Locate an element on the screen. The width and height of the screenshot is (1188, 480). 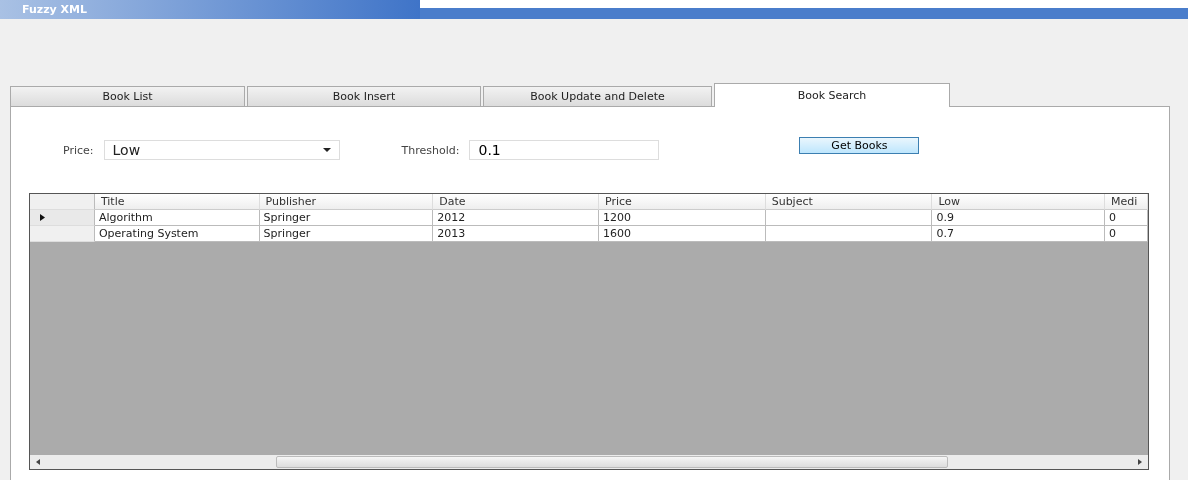
tab: Book Insert is located at coordinates (364, 96).